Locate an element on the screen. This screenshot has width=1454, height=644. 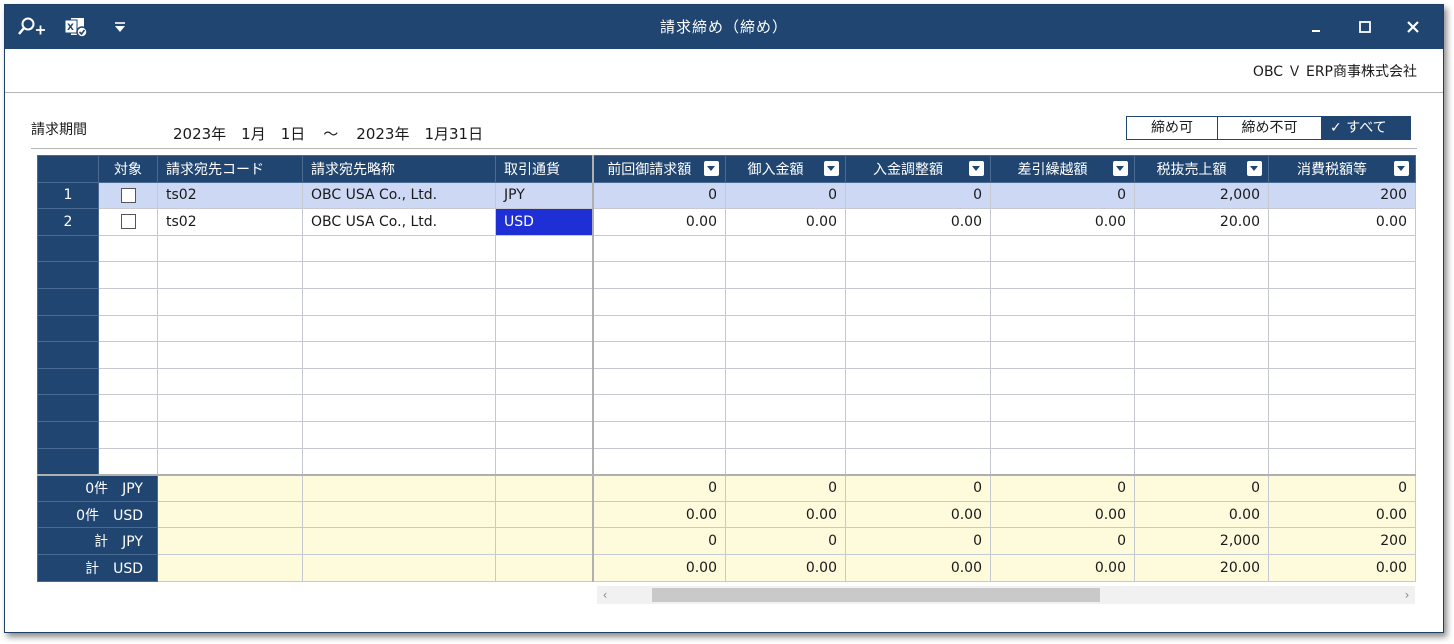
column-header-net-sales: 税抜売上額 is located at coordinates (1201, 169).